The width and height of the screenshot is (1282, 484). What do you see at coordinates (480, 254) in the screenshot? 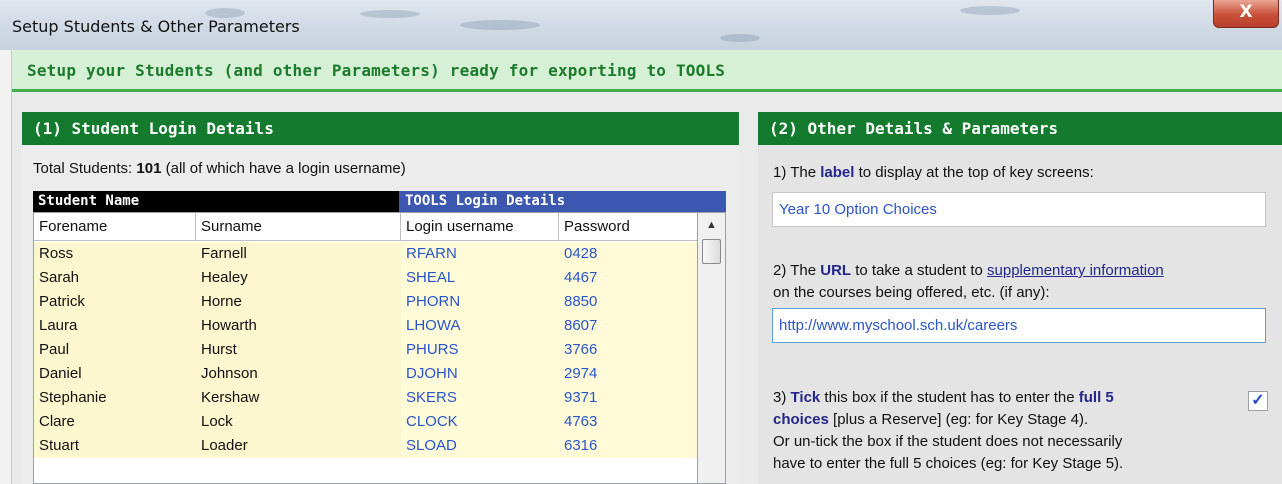
I see `cell-login-username: RFARN` at bounding box center [480, 254].